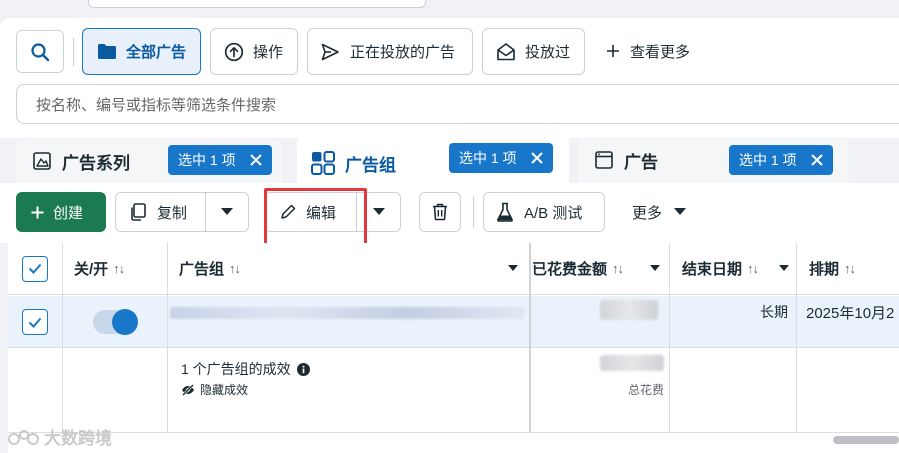 This screenshot has height=453, width=899. What do you see at coordinates (257, 4) in the screenshot?
I see `top-input-edge` at bounding box center [257, 4].